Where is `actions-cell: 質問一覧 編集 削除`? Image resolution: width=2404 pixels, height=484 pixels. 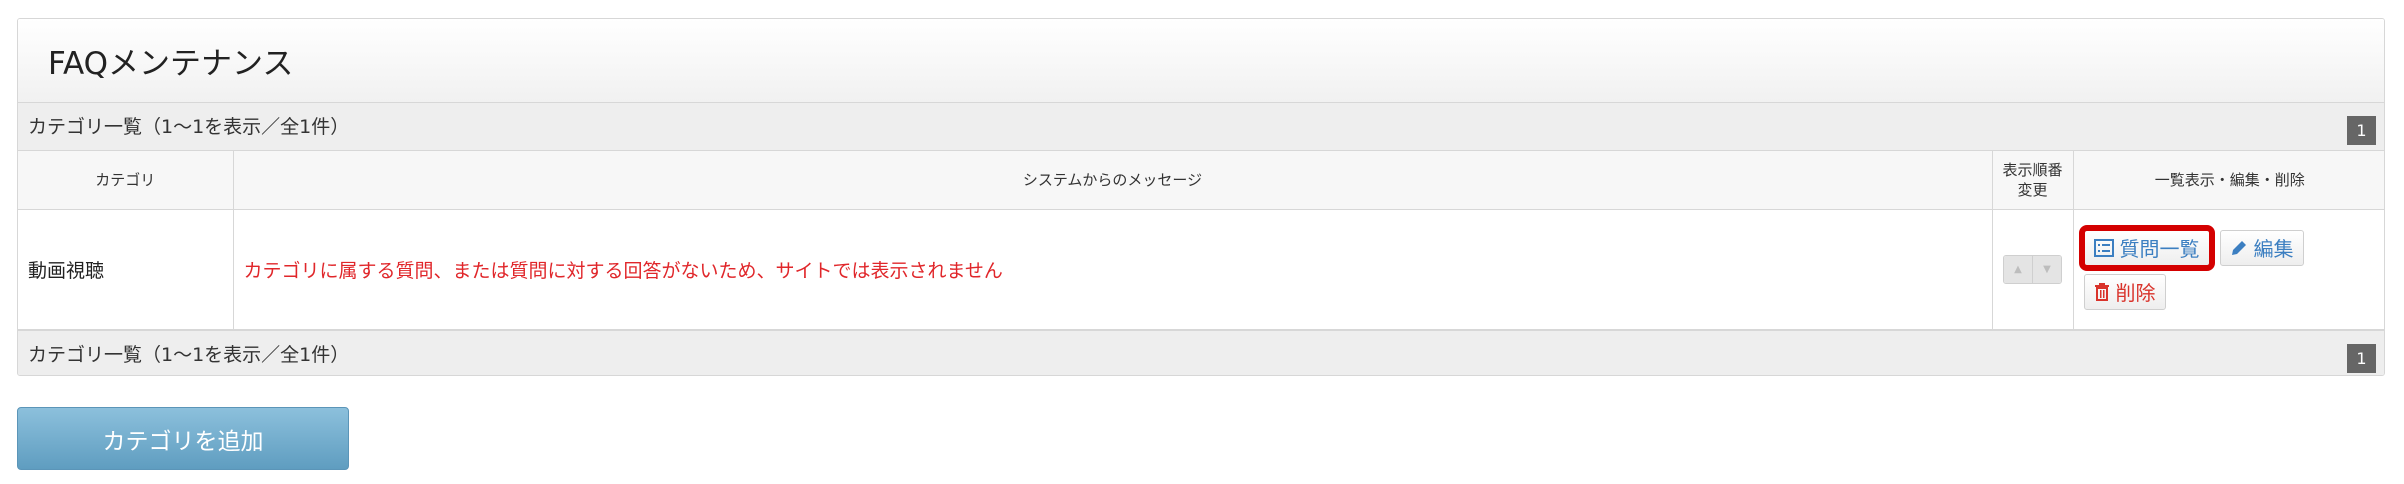 actions-cell: 質問一覧 編集 削除 is located at coordinates (2228, 269).